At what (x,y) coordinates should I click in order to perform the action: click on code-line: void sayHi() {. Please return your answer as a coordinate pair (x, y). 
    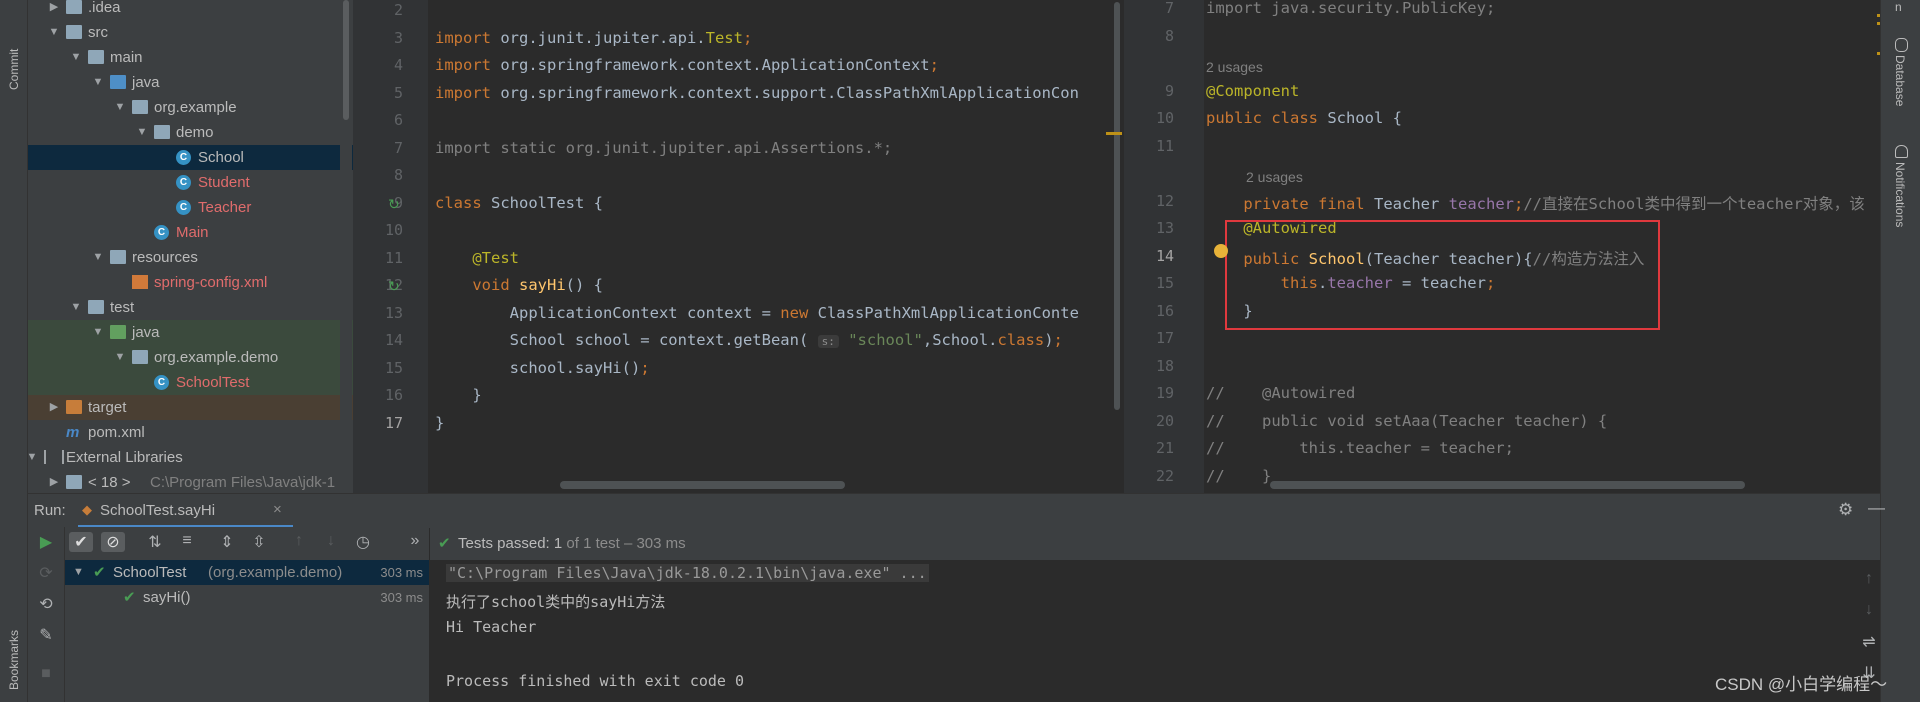
    Looking at the image, I should click on (519, 285).